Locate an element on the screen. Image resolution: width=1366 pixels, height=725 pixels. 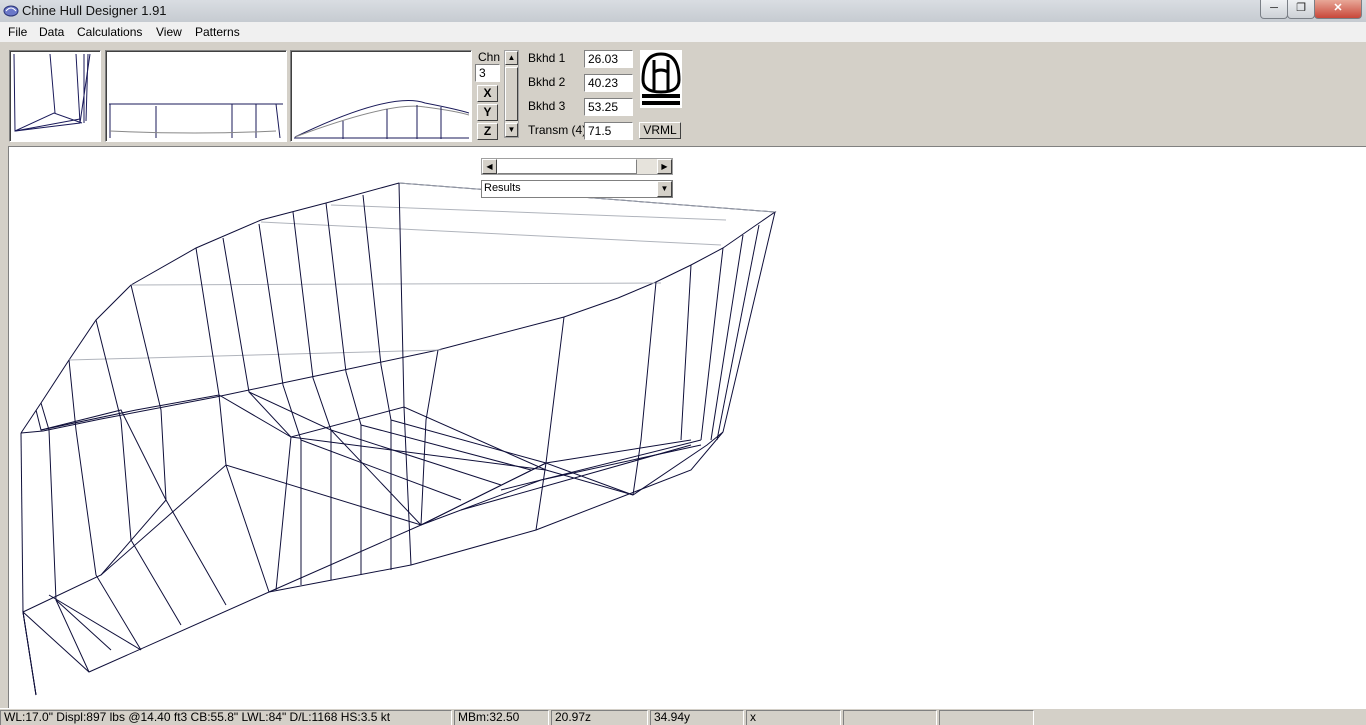
menu-patterns: Patterns is located at coordinates (217, 32).